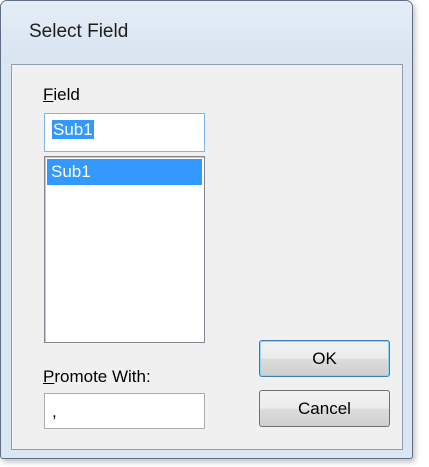 The width and height of the screenshot is (429, 467). I want to click on promote-with-input: ,, so click(124, 411).